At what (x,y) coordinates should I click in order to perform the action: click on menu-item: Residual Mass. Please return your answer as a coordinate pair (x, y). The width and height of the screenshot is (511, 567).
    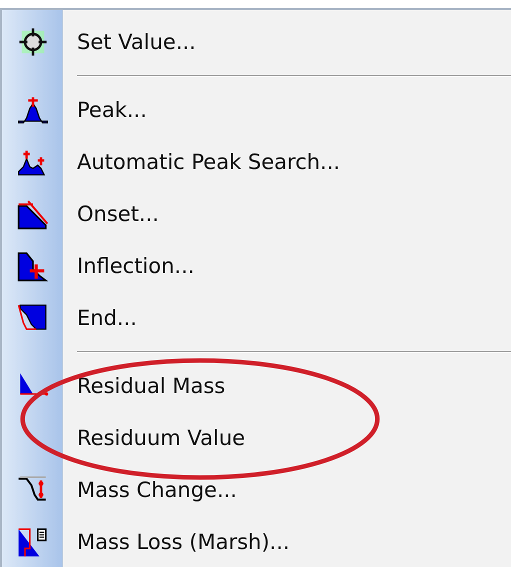
    Looking at the image, I should click on (151, 386).